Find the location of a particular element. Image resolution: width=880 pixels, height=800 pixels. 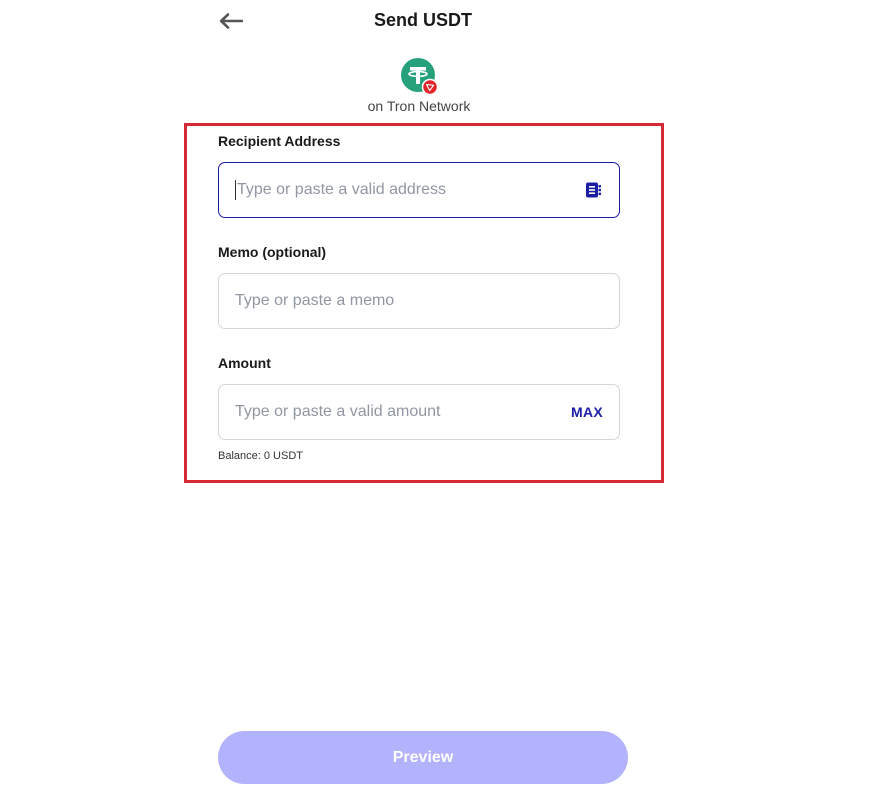

text-caret is located at coordinates (235, 190).